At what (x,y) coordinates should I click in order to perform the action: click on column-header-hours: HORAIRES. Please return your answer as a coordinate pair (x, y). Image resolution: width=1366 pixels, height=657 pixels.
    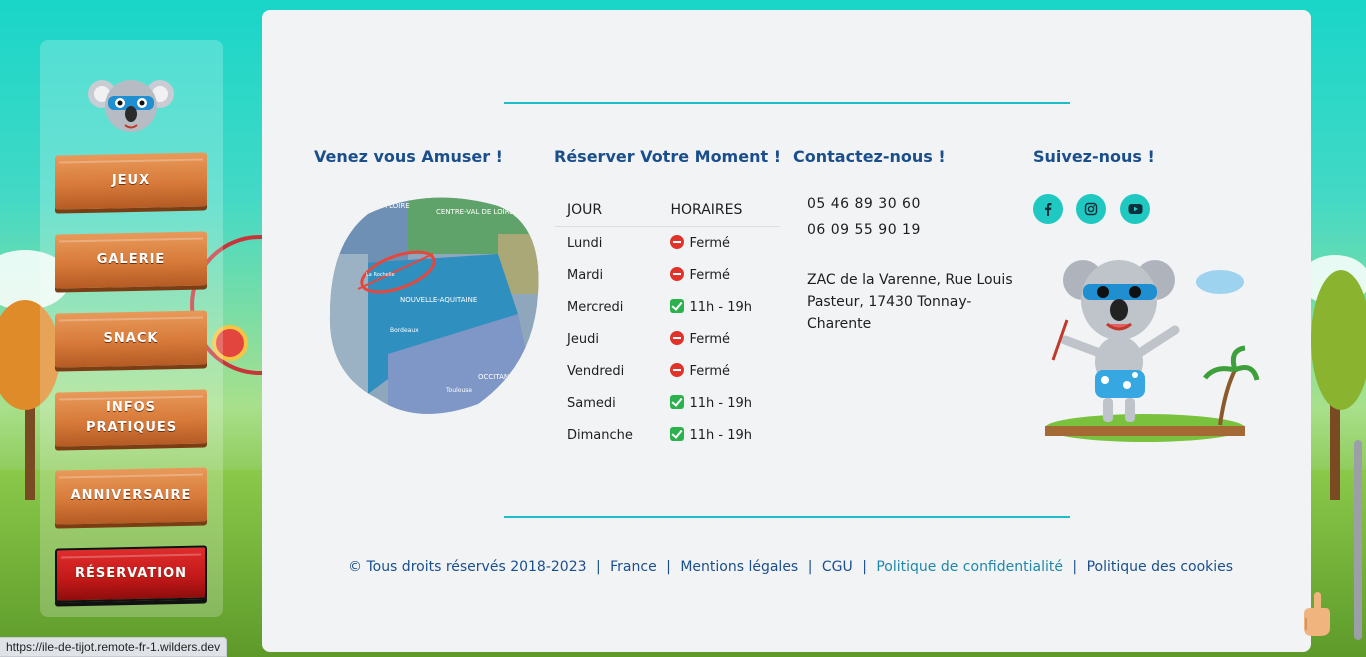
    Looking at the image, I should click on (719, 212).